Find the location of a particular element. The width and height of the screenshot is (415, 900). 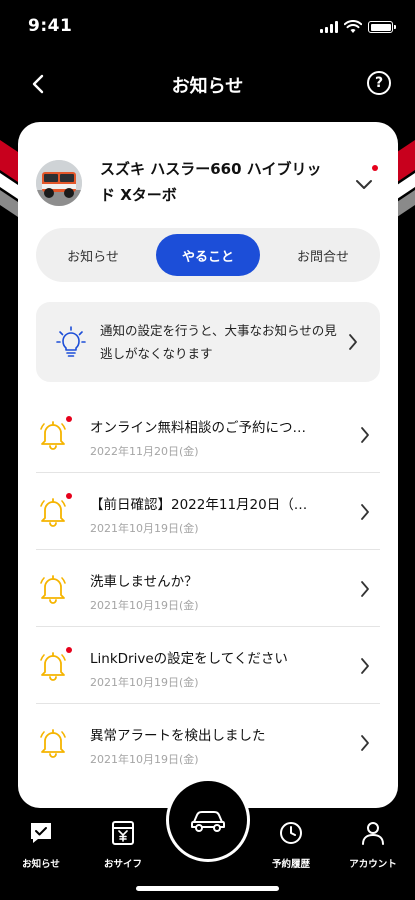

car-home-button is located at coordinates (208, 820).